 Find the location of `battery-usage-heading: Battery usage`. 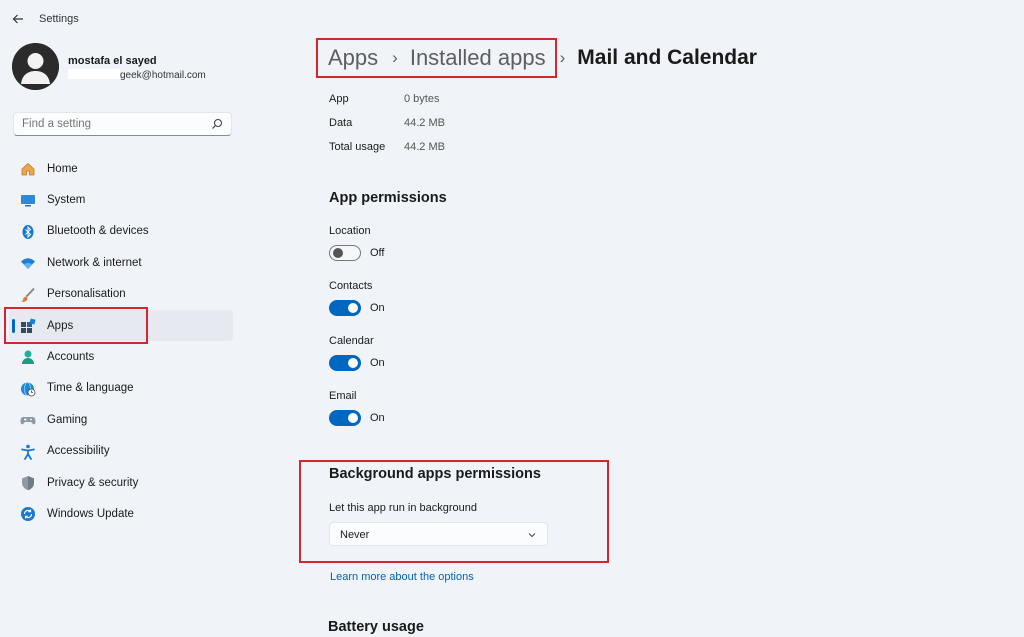

battery-usage-heading: Battery usage is located at coordinates (376, 627).